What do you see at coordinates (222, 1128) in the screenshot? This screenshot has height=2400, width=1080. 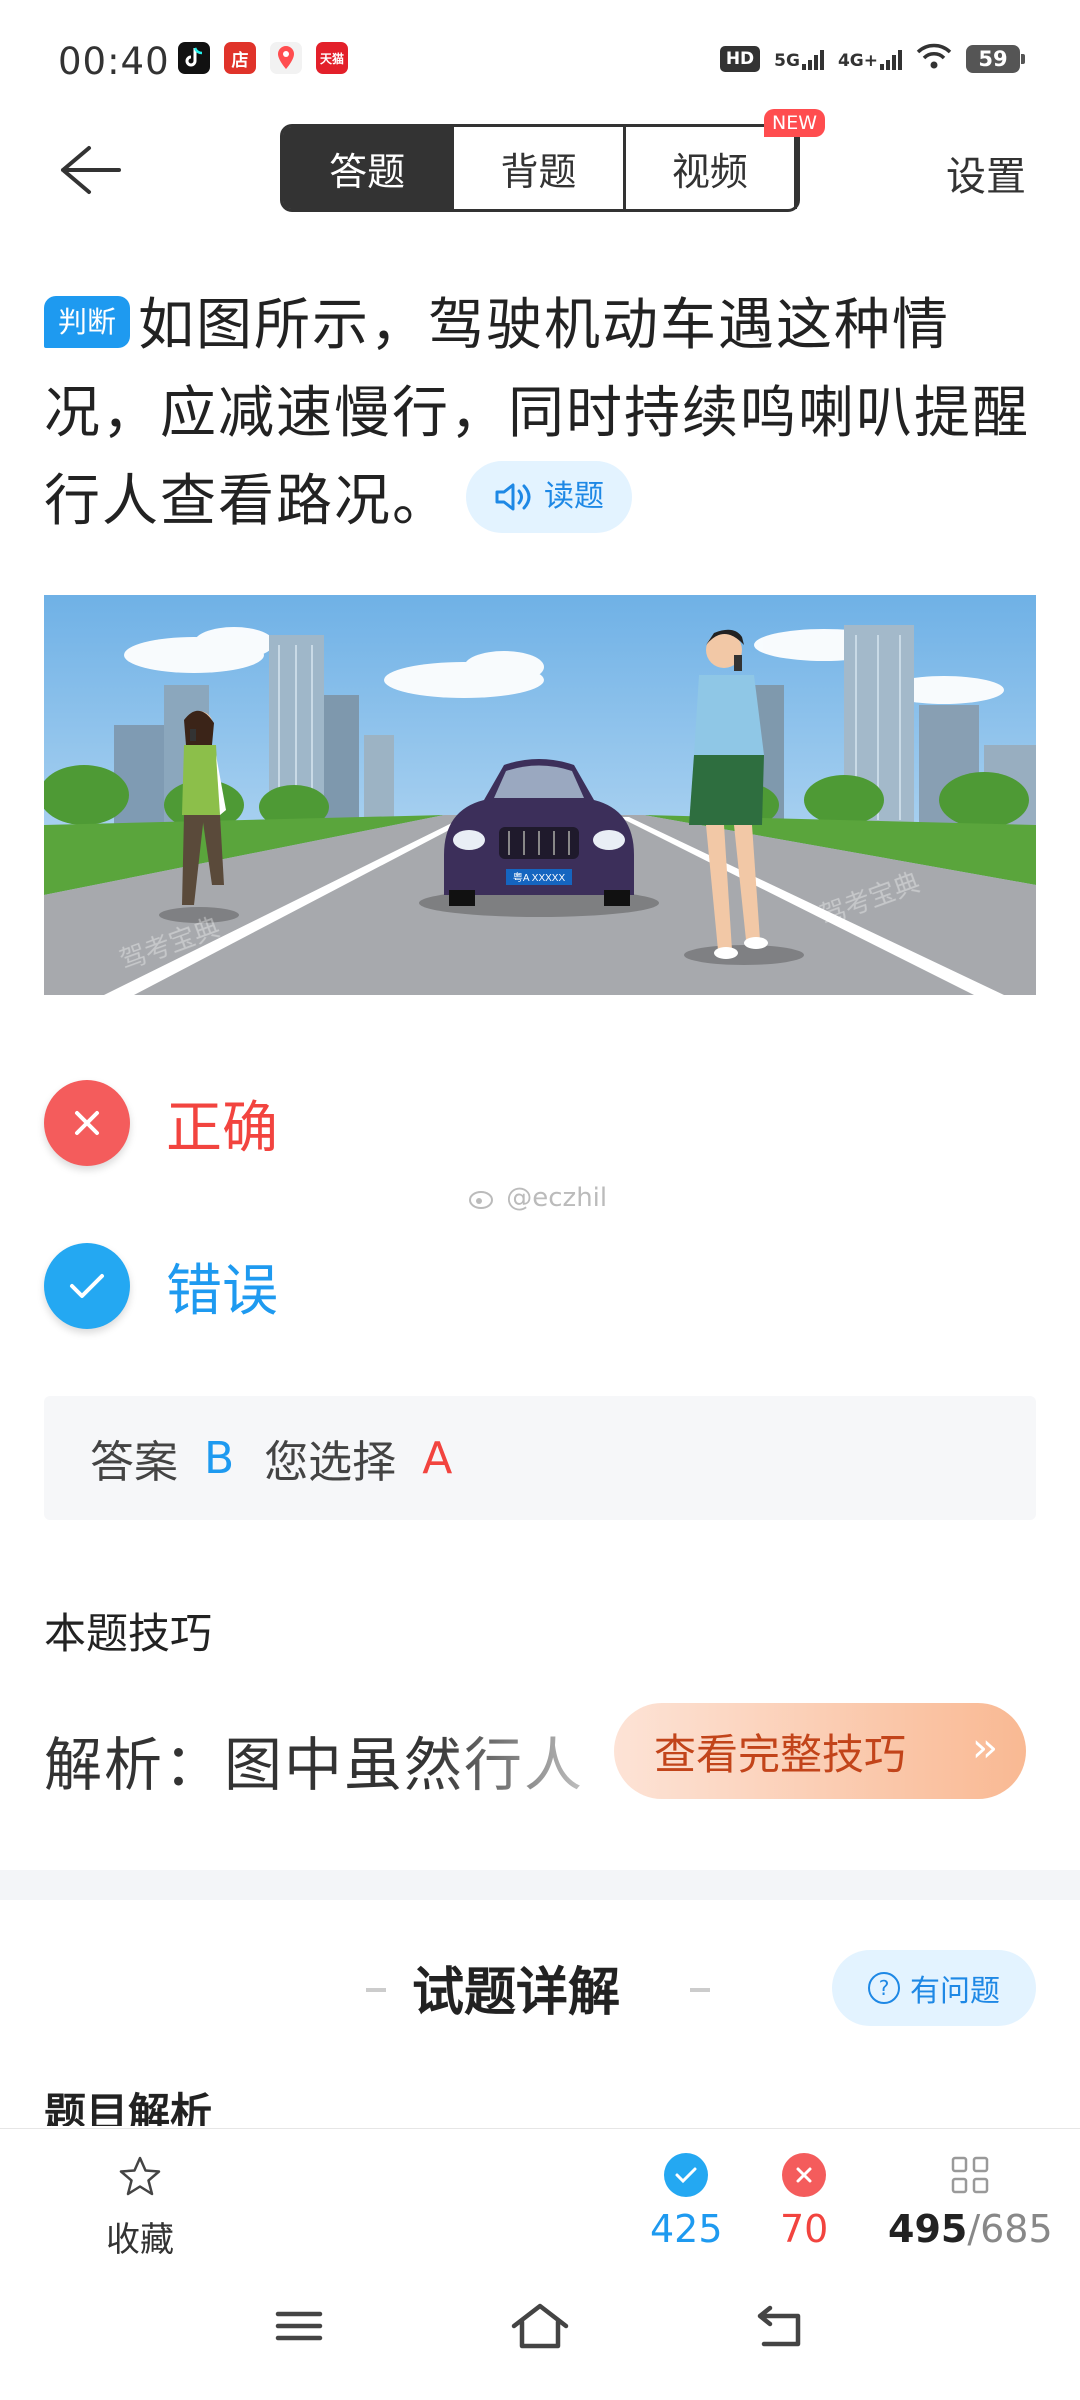 I see `option-true-label: 正确` at bounding box center [222, 1128].